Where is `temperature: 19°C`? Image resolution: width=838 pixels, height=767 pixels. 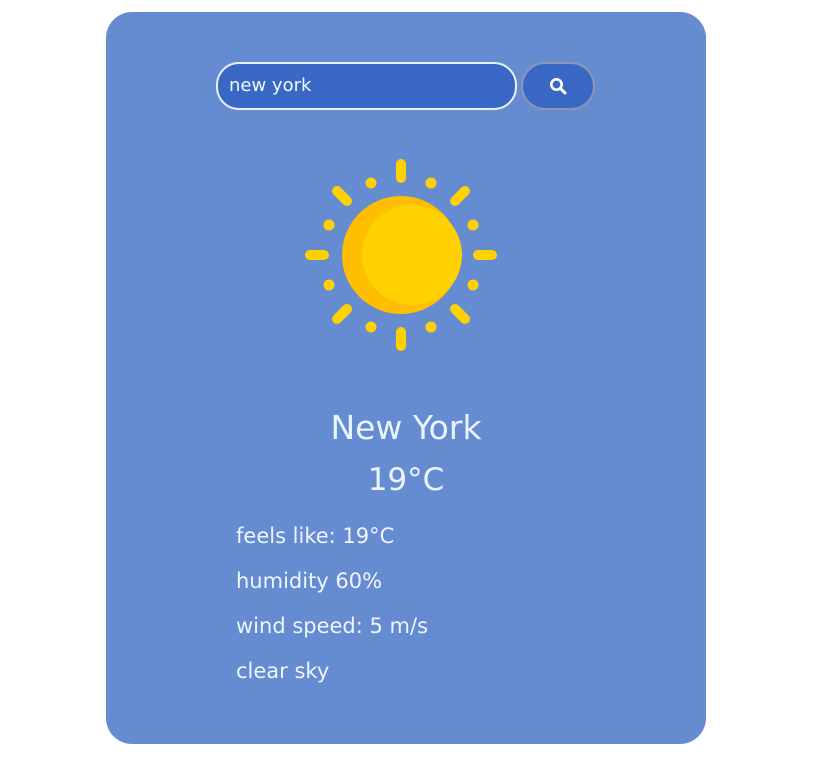 temperature: 19°C is located at coordinates (406, 480).